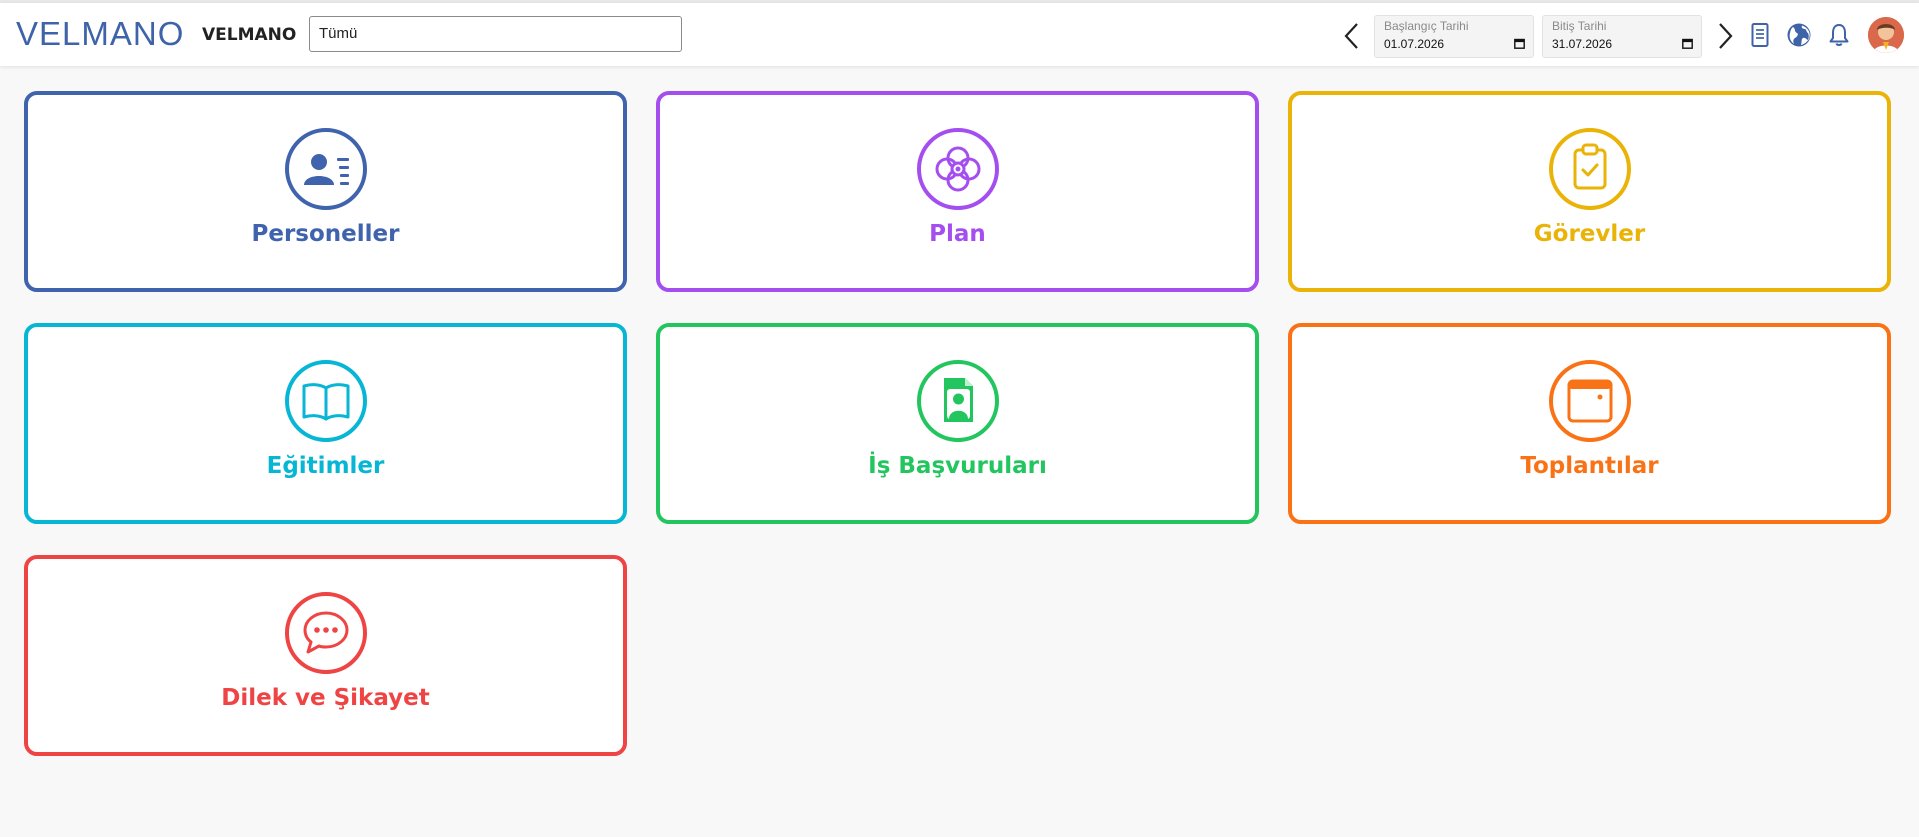 The image size is (1919, 837). Describe the element at coordinates (325, 633) in the screenshot. I see `chat-bubble-icon` at that location.